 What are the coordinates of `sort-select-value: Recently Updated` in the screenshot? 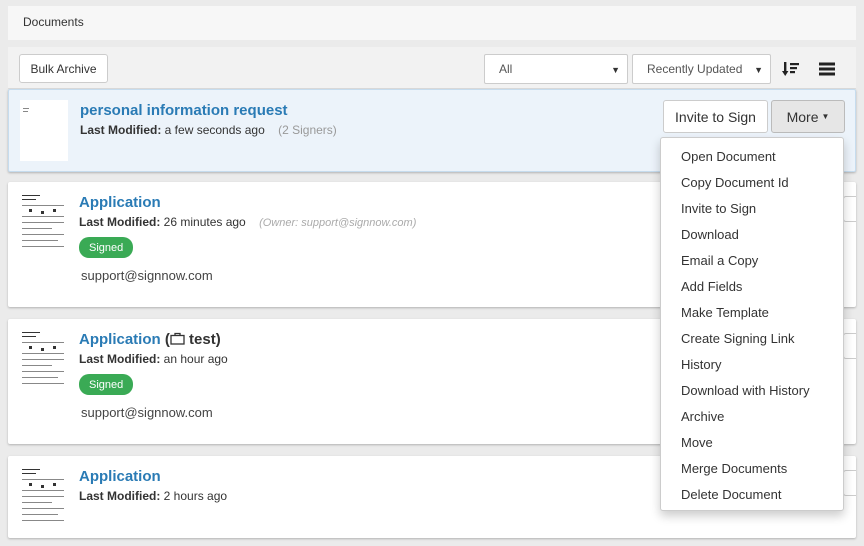 It's located at (695, 69).